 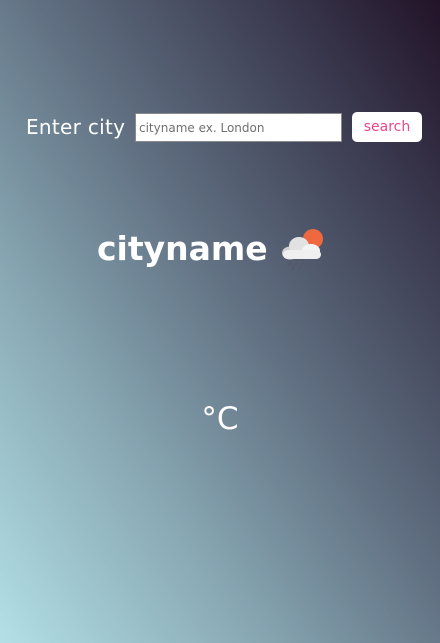 What do you see at coordinates (387, 127) in the screenshot?
I see `search-button: search` at bounding box center [387, 127].